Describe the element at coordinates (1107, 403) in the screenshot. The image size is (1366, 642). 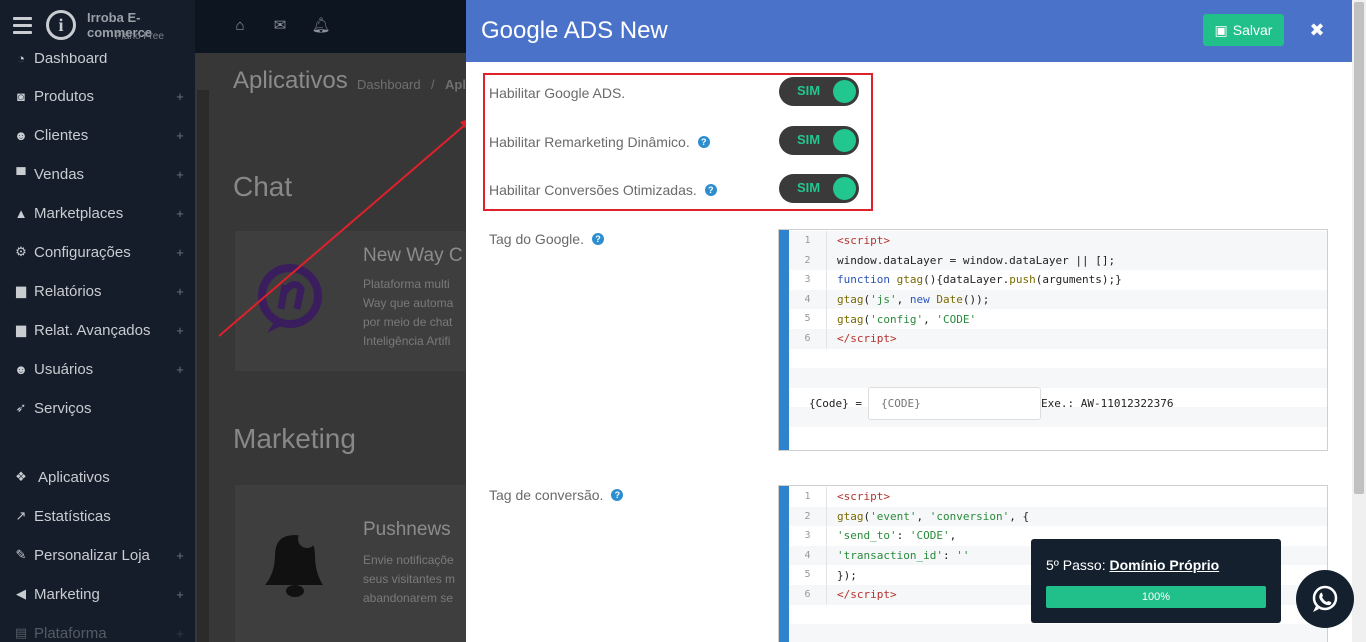
I see `code-example: Exe.: AW-11012322376` at that location.